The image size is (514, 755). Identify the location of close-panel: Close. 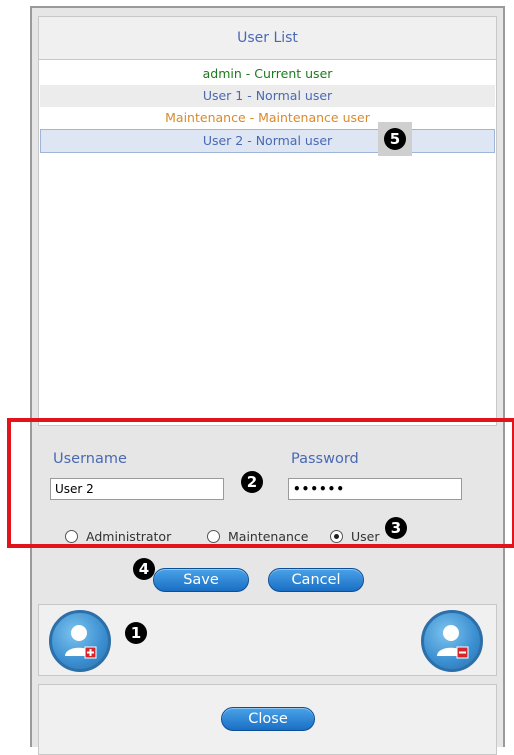
(267, 719).